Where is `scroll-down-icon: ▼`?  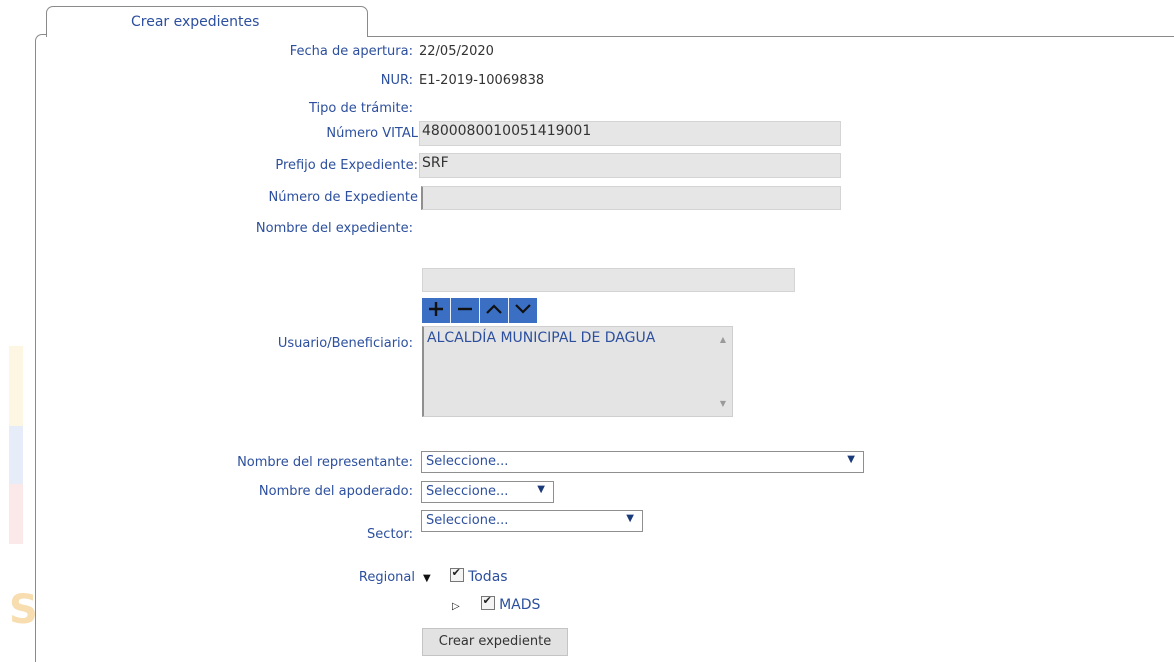
scroll-down-icon: ▼ is located at coordinates (723, 403).